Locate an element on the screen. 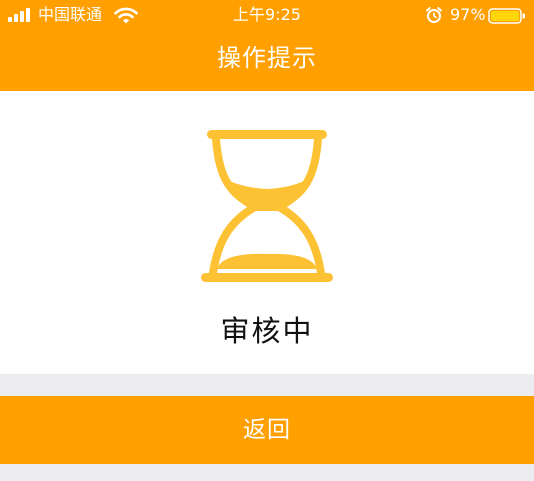 Image resolution: width=534 pixels, height=481 pixels. hourglass-icon is located at coordinates (267, 206).